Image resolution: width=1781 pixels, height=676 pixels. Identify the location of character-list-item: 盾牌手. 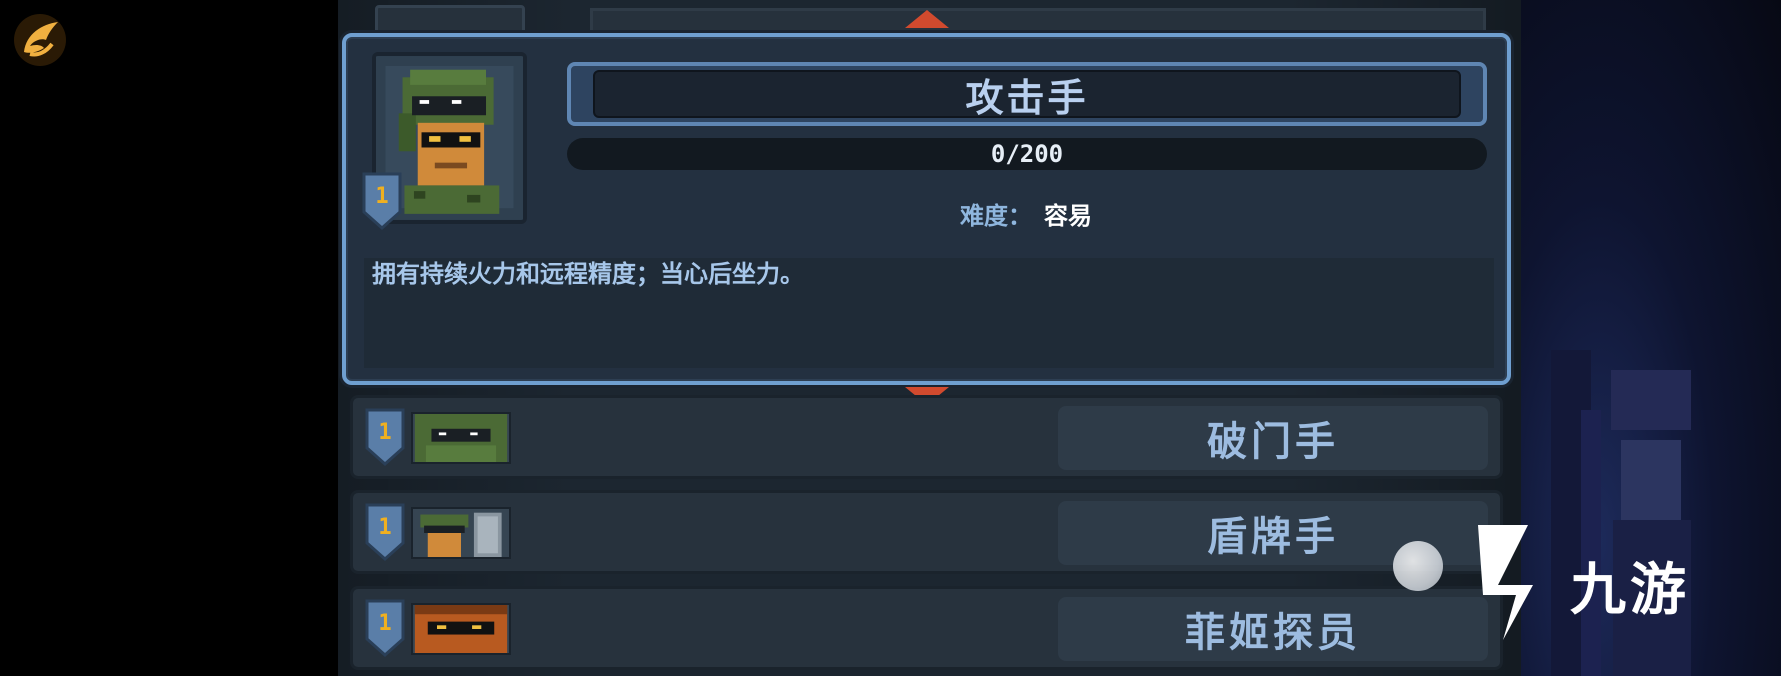
(926, 532).